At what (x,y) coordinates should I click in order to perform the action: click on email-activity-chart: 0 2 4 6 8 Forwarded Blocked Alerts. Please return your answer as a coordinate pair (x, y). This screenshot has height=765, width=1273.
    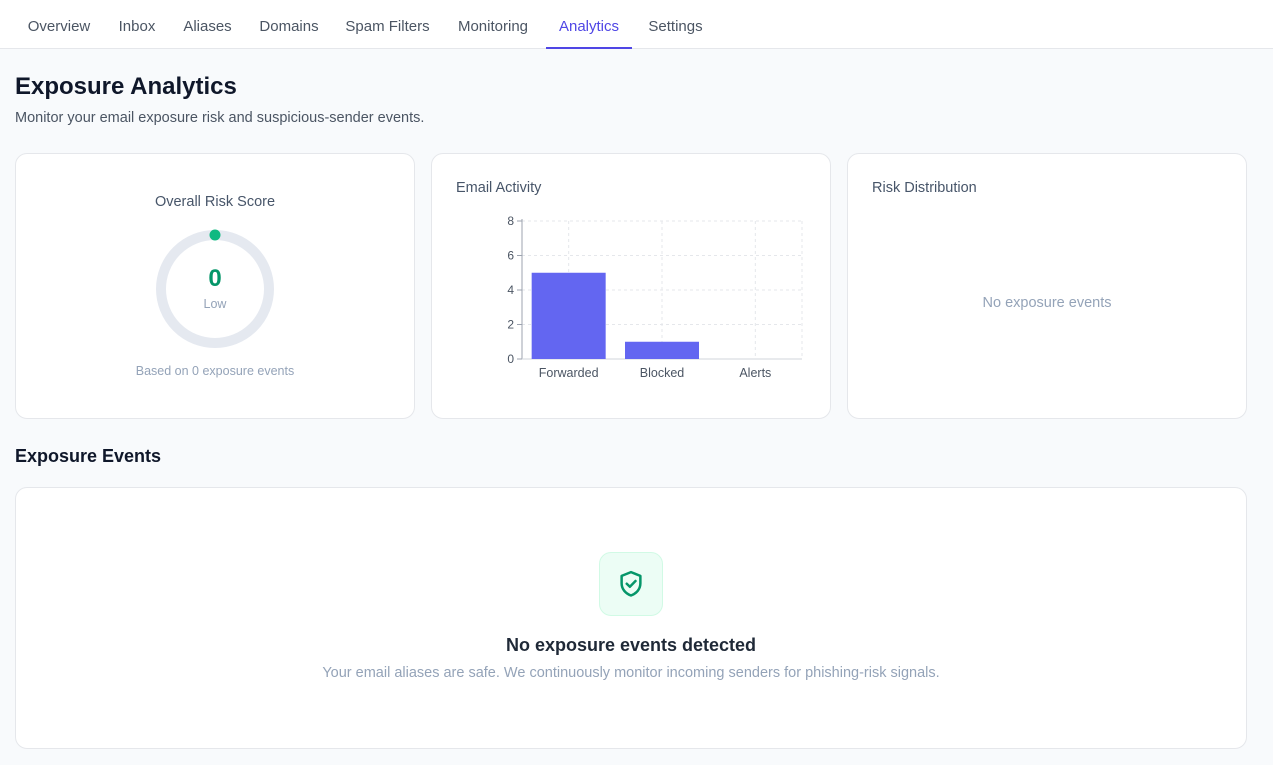
    Looking at the image, I should click on (655, 297).